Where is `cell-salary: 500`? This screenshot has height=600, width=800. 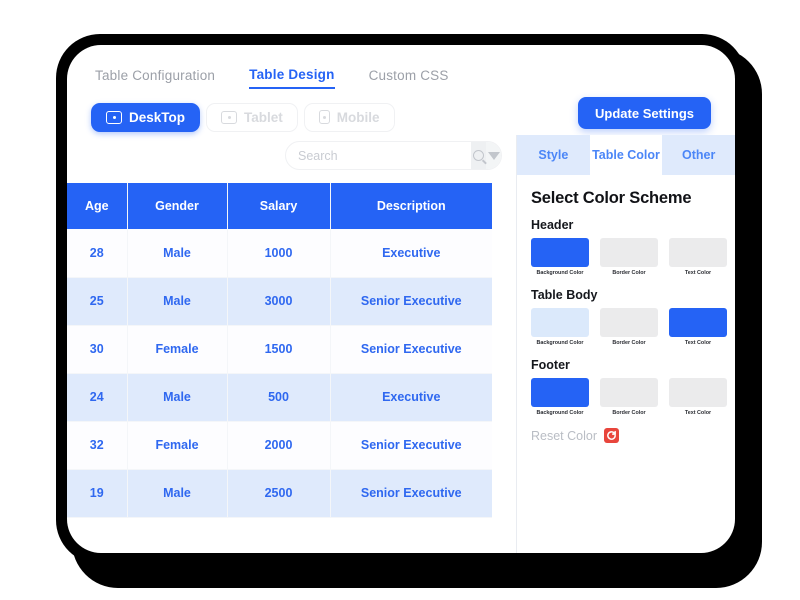 cell-salary: 500 is located at coordinates (279, 397).